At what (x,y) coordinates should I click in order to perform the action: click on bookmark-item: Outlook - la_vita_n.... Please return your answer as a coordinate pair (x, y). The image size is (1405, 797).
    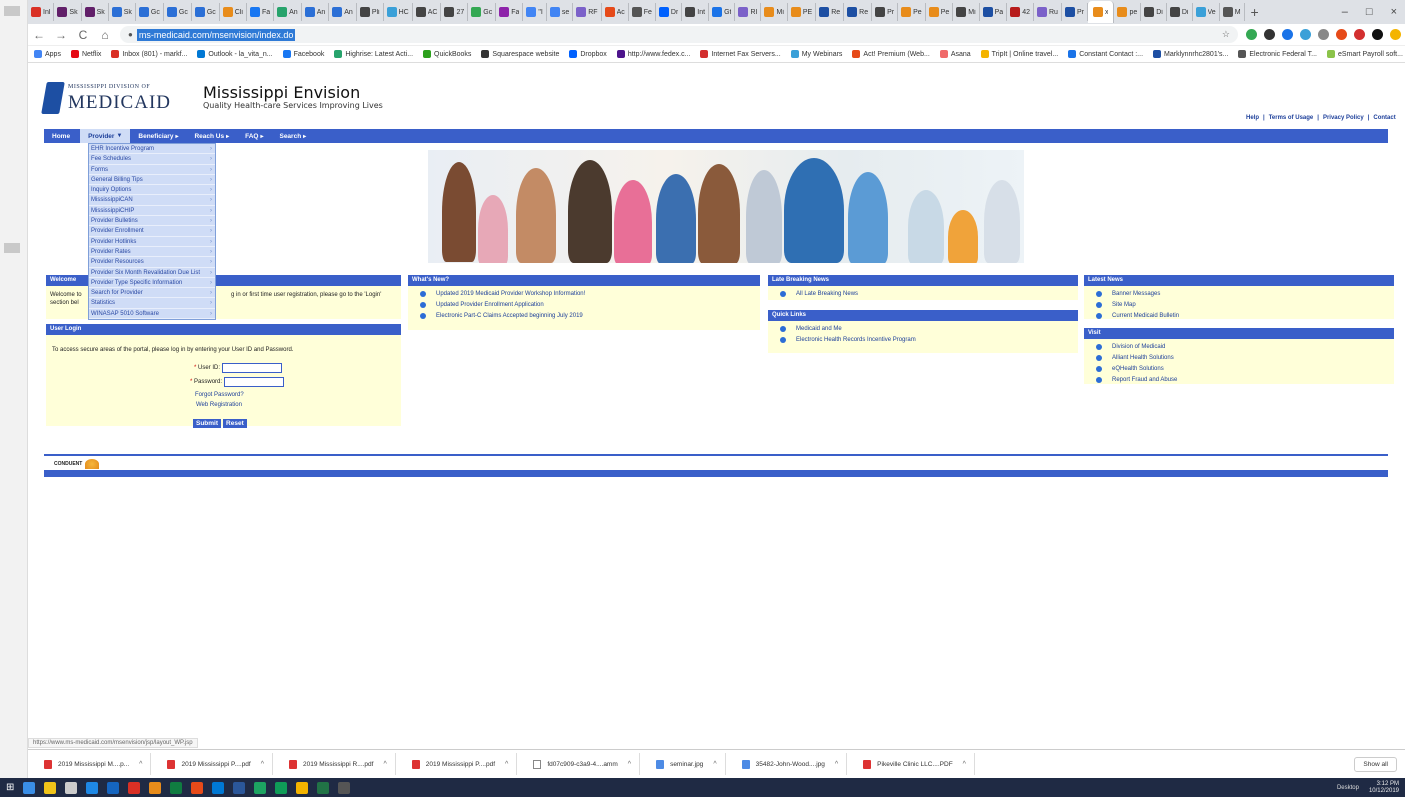
    Looking at the image, I should click on (235, 54).